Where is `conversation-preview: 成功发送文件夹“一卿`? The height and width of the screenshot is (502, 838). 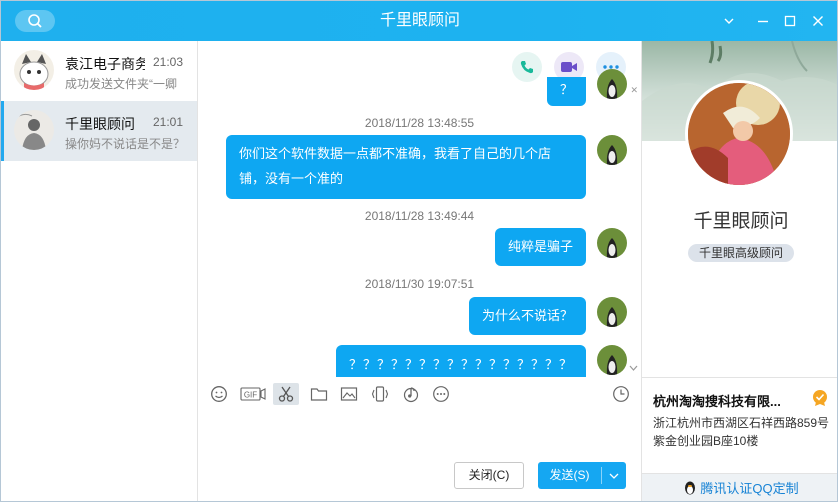 conversation-preview: 成功发送文件夹“一卿 is located at coordinates (121, 84).